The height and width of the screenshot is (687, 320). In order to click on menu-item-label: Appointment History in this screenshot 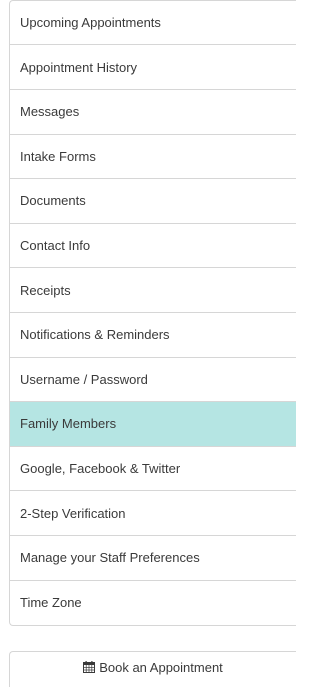, I will do `click(79, 67)`.